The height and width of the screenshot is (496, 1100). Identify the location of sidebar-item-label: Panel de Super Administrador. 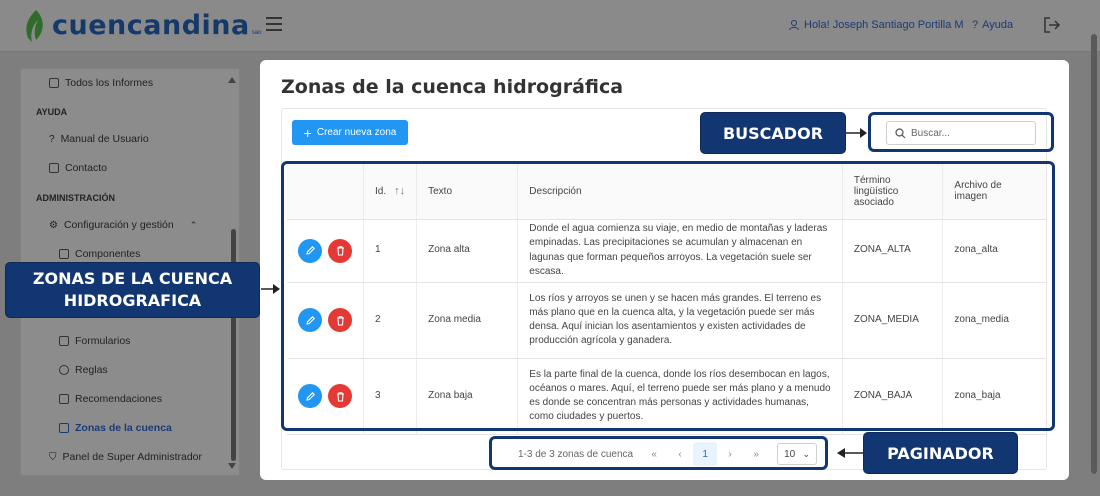
(132, 457).